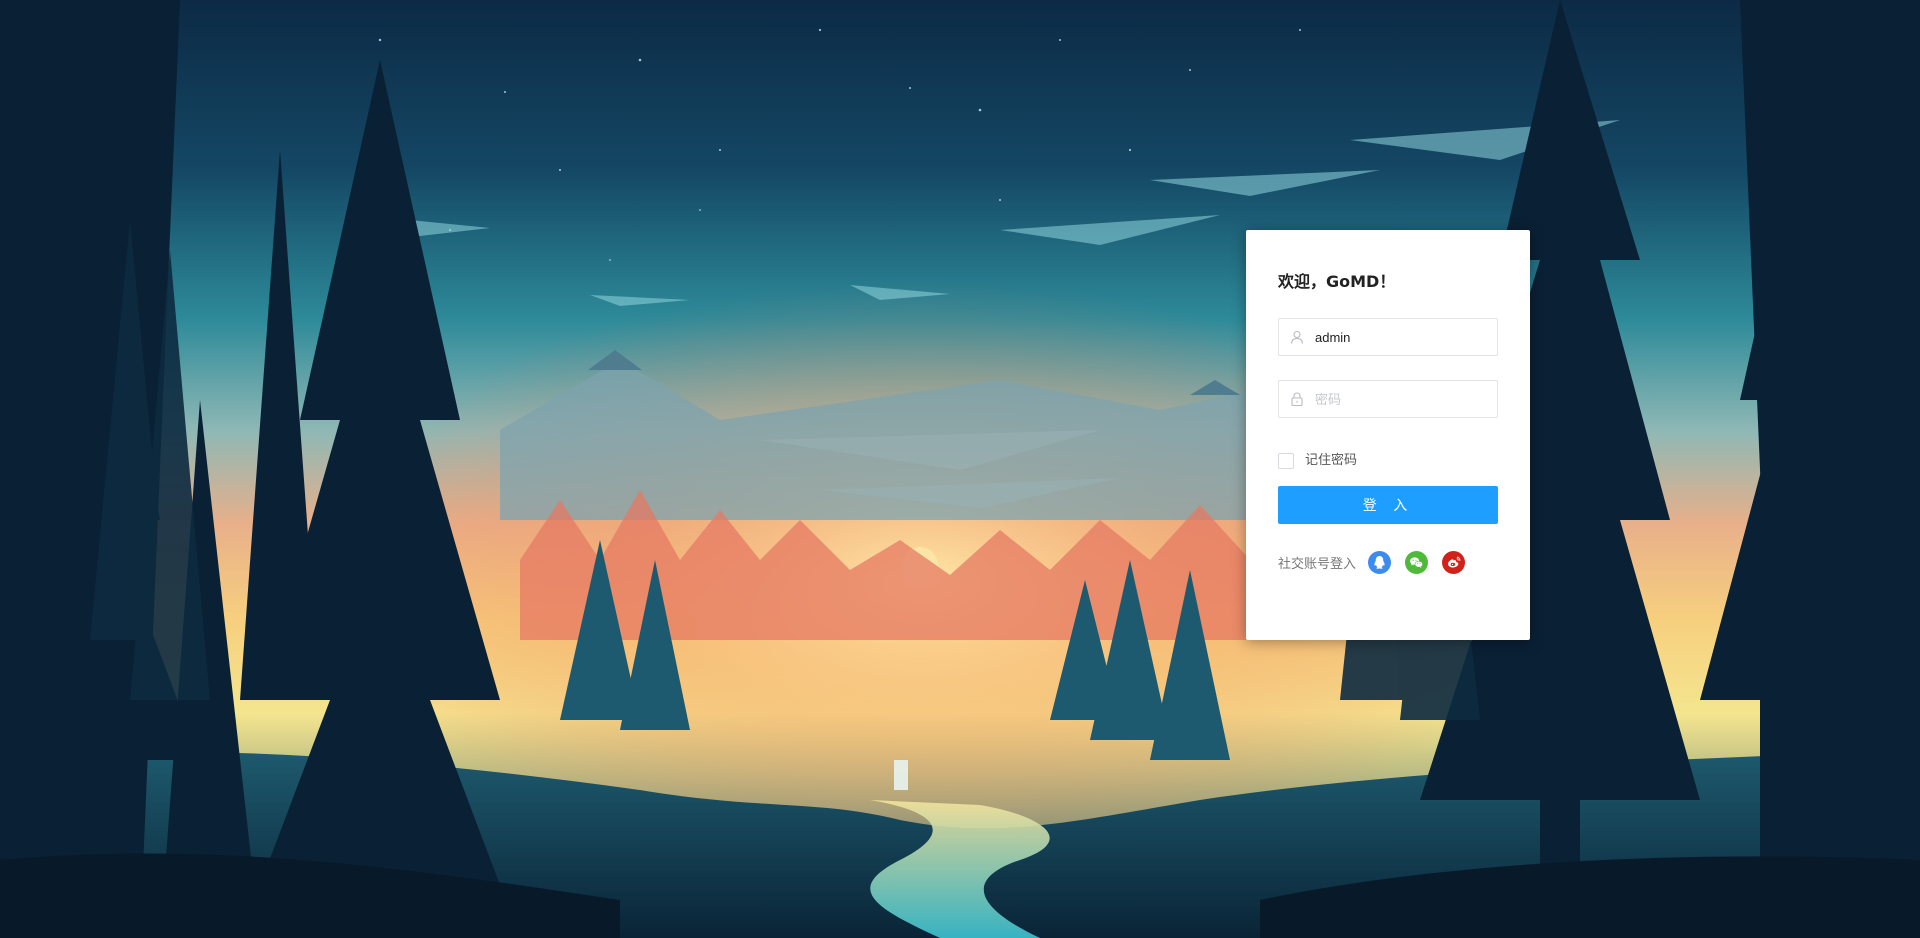  Describe the element at coordinates (1297, 399) in the screenshot. I see `lock-icon` at that location.